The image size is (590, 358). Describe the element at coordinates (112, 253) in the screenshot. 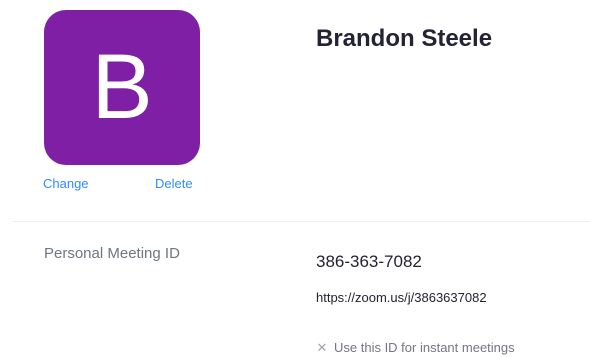

I see `personal-meeting-id-label: Personal Meeting ID` at that location.